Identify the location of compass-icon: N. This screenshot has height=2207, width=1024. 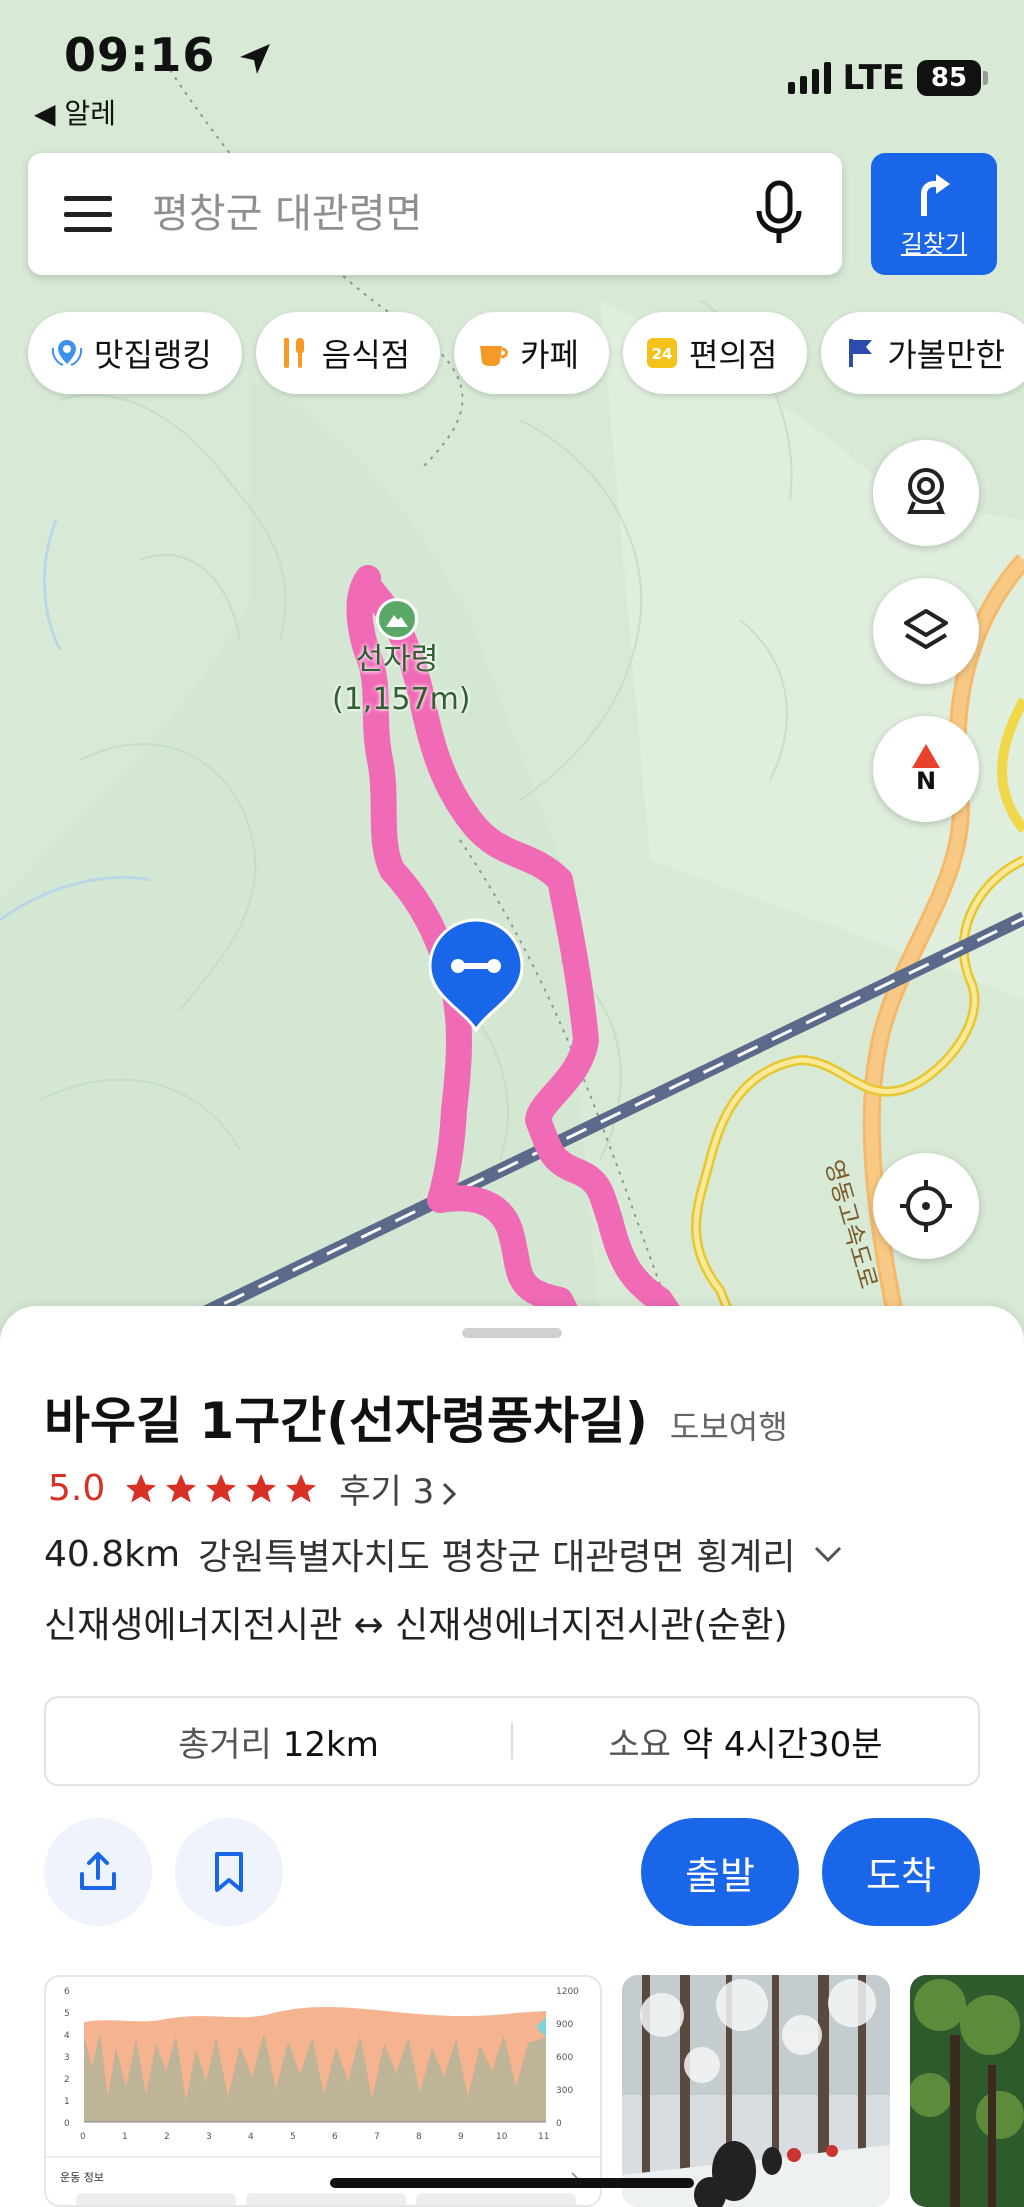
(926, 769).